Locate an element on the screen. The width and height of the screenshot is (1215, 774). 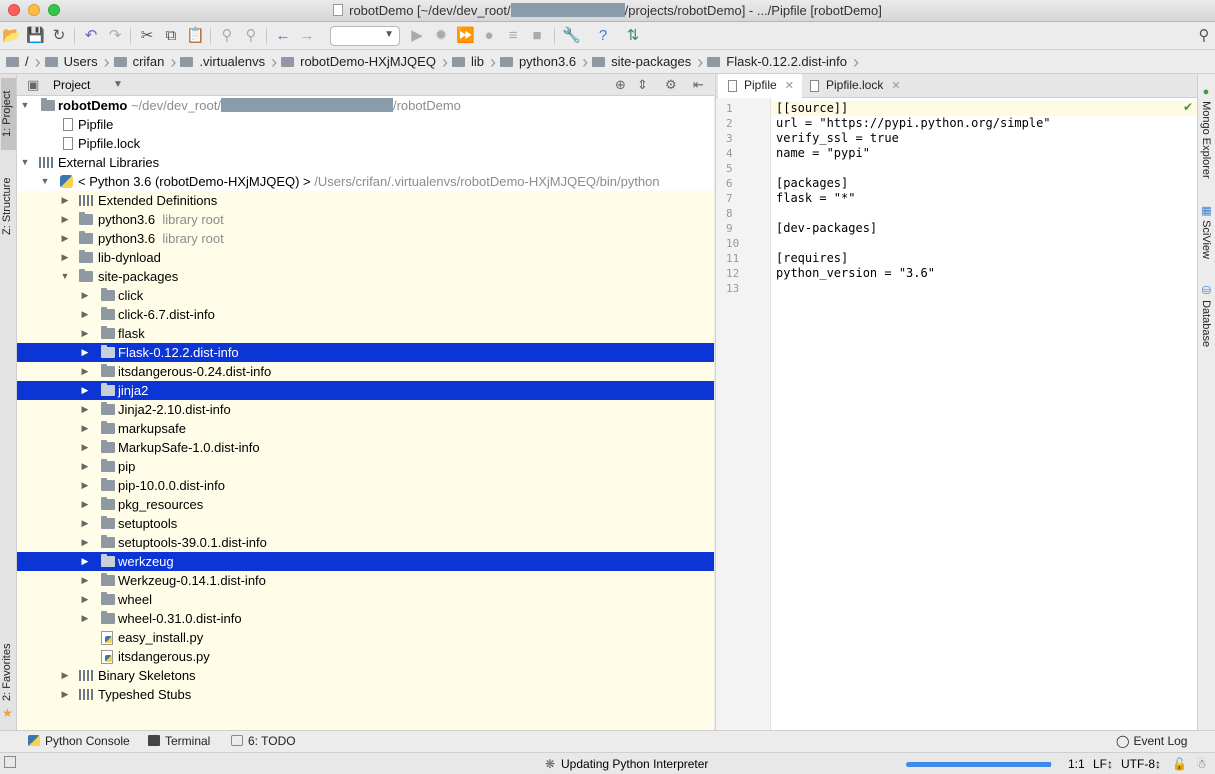
forward-icon: → is located at coordinates (307, 36).